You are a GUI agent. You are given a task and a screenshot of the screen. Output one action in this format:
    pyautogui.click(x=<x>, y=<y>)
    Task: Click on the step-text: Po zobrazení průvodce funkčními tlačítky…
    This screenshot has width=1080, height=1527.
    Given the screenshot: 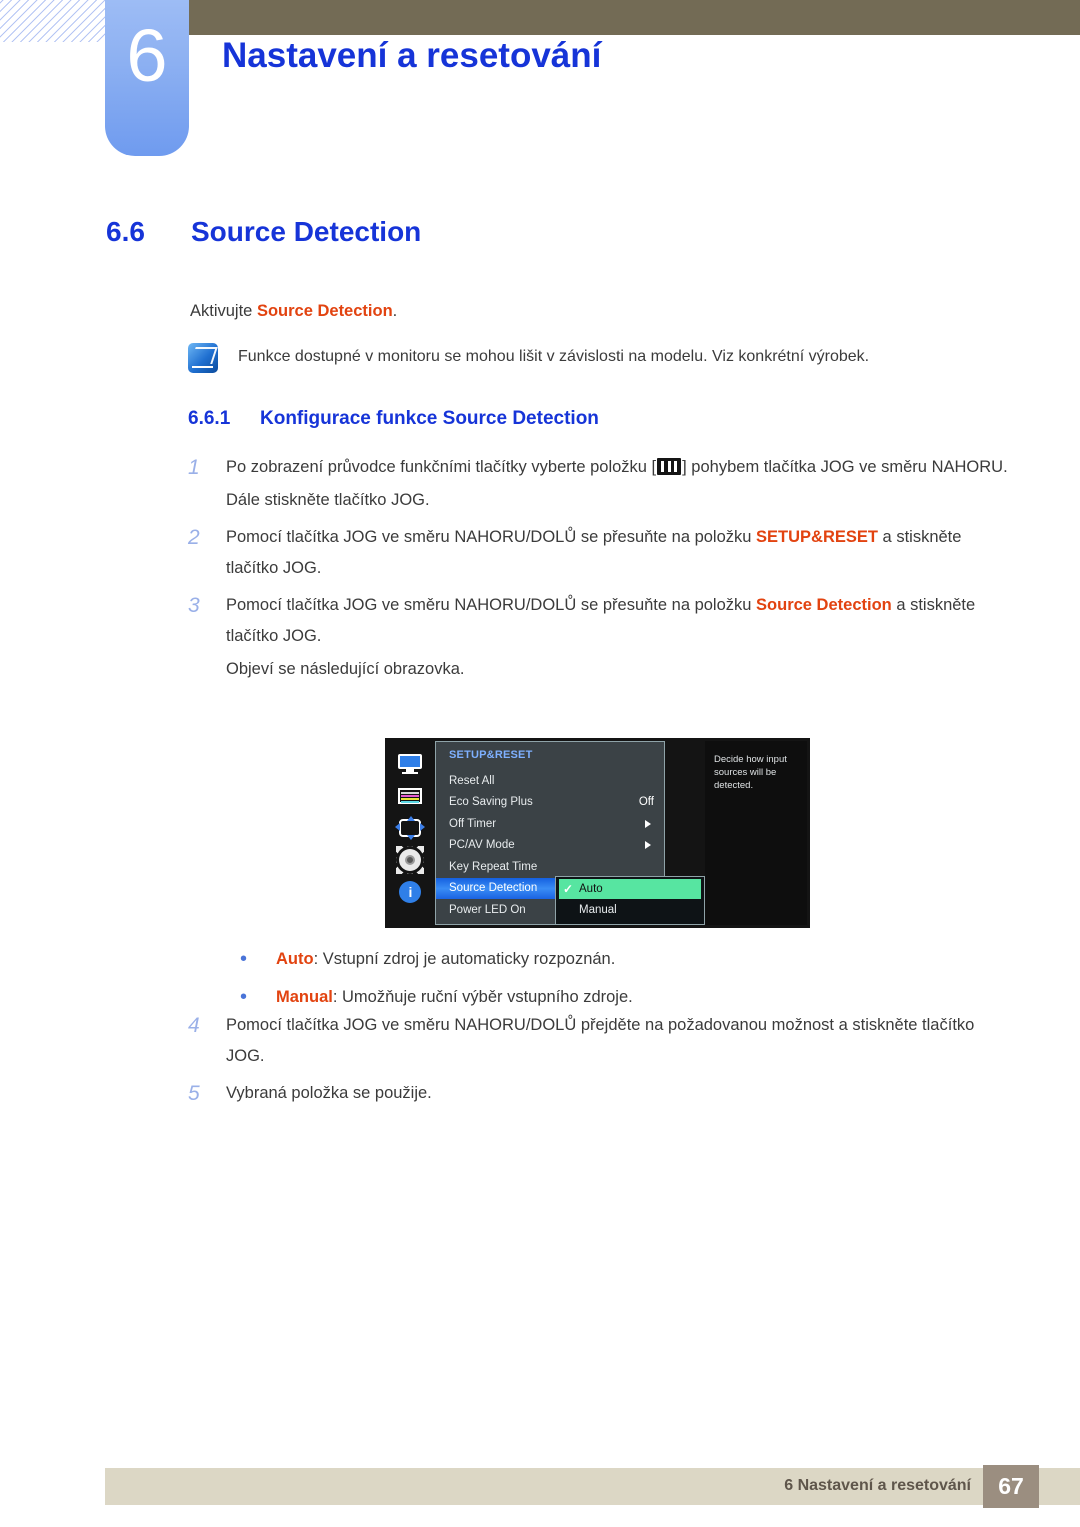 What is the action you would take?
    pyautogui.click(x=617, y=467)
    